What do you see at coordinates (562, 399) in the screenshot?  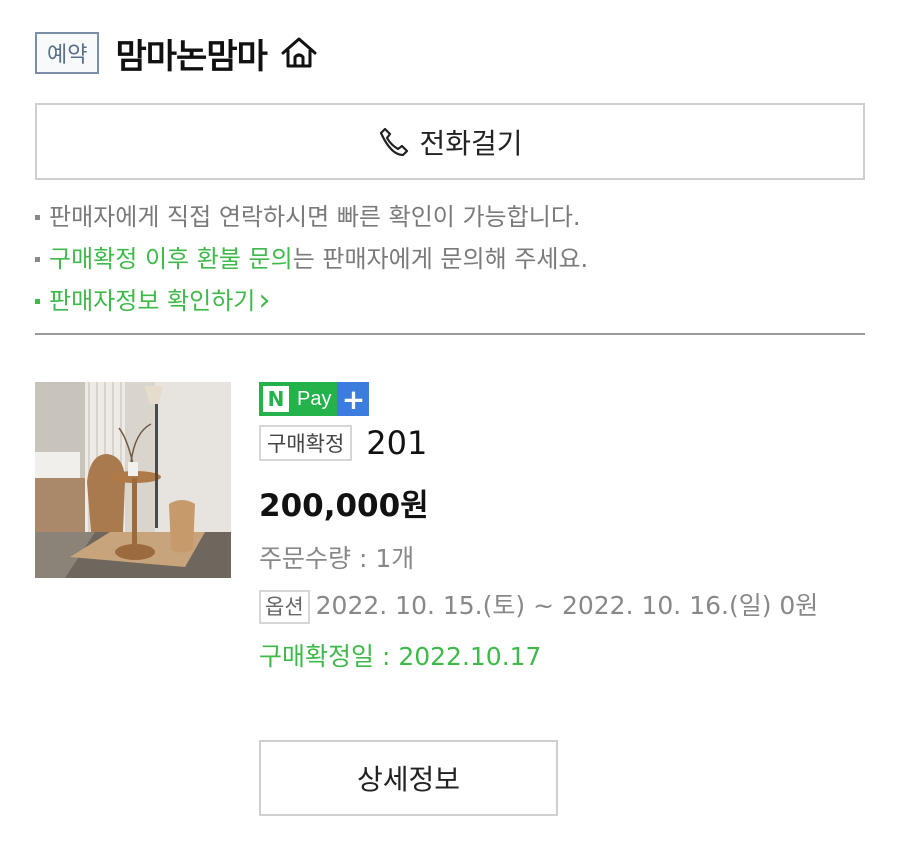 I see `npay-plus-badge: N Pay +` at bounding box center [562, 399].